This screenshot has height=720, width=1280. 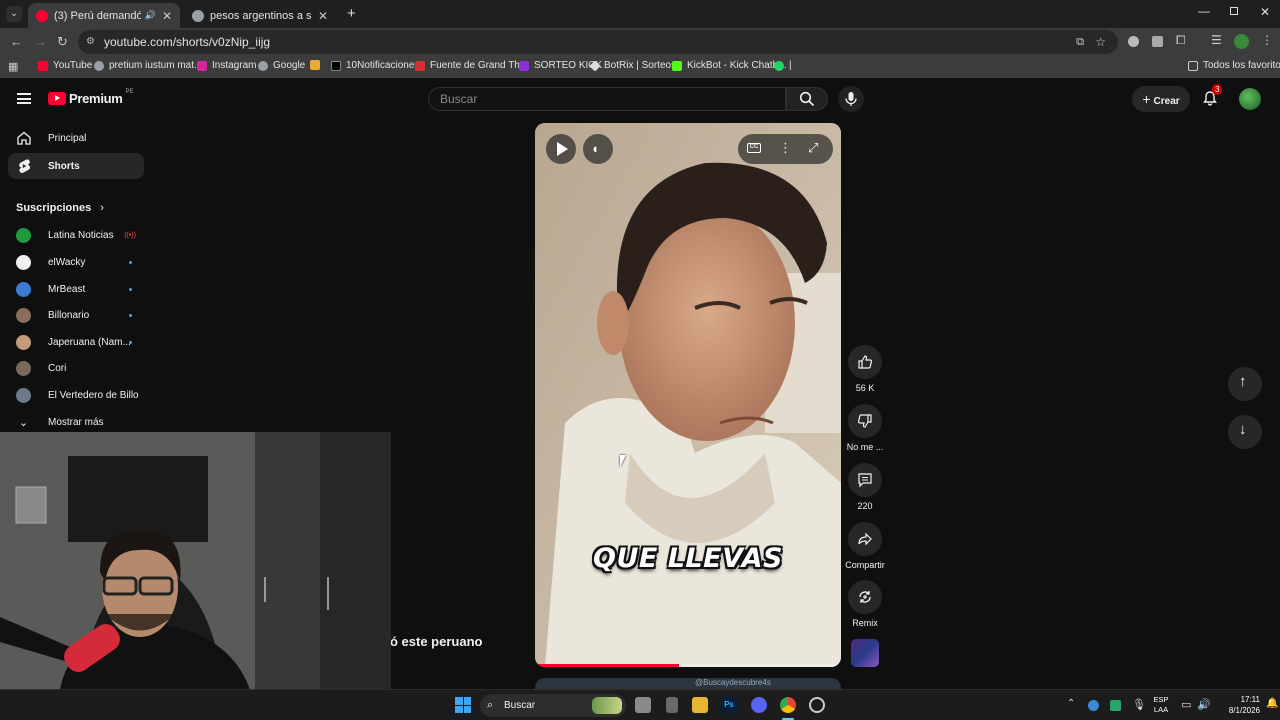 I want to click on subscriptions-heading: Suscripciones ›, so click(x=60, y=208).